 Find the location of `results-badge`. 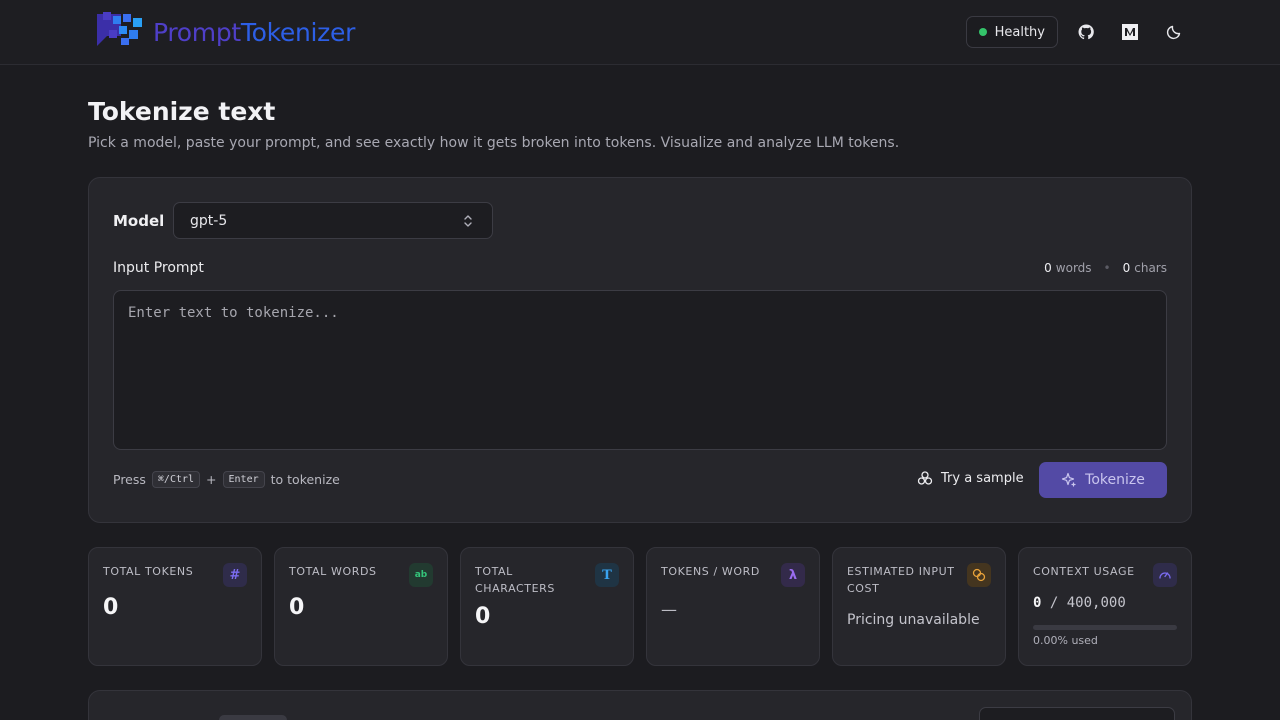

results-badge is located at coordinates (253, 717).